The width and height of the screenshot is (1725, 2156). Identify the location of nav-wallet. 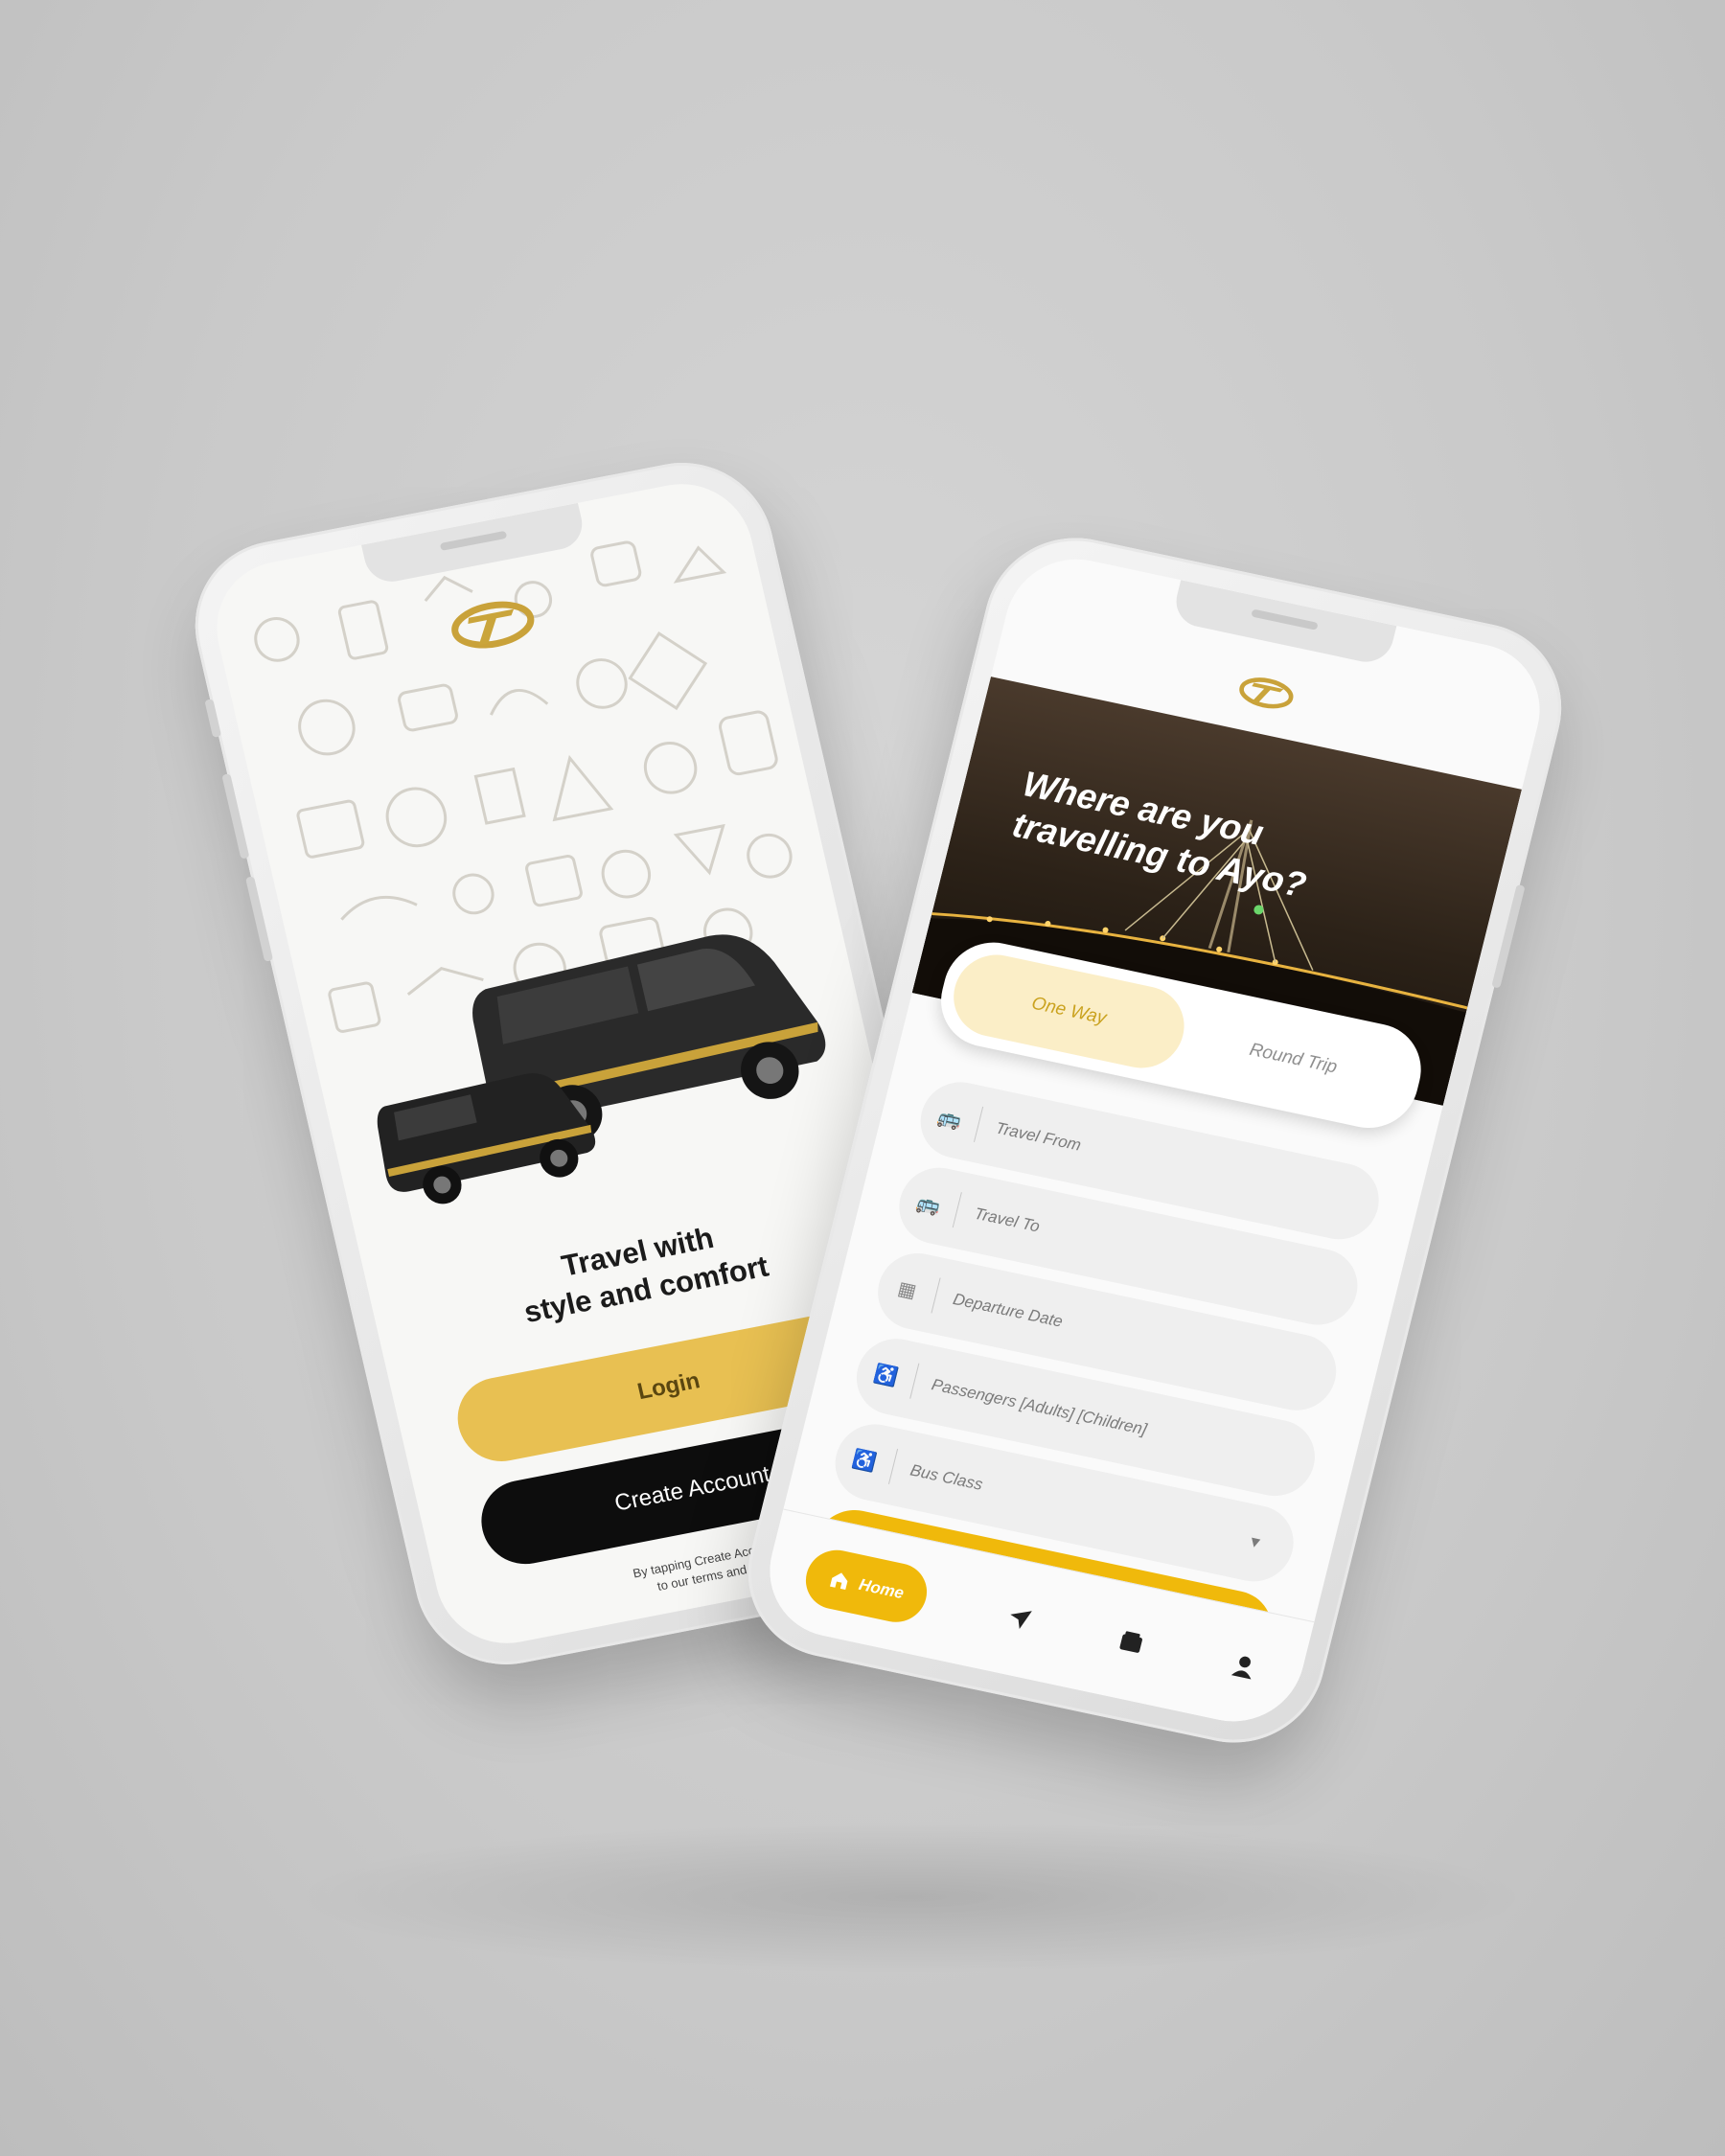
(1132, 1642).